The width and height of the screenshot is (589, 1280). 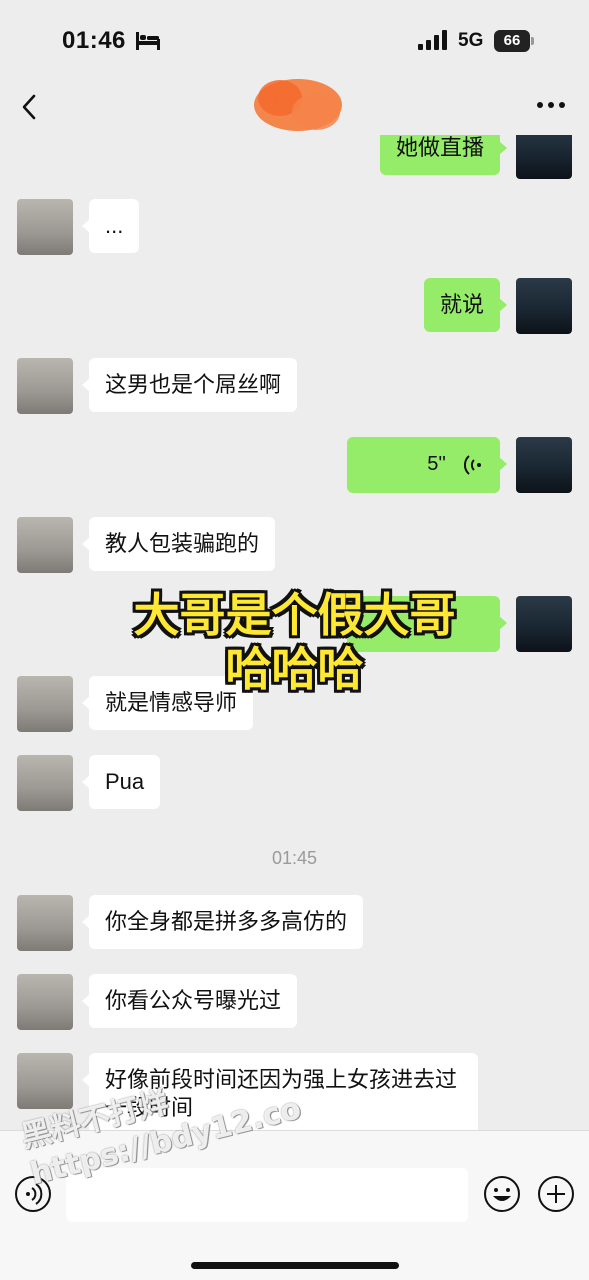 What do you see at coordinates (502, 1194) in the screenshot?
I see `emoji-icon` at bounding box center [502, 1194].